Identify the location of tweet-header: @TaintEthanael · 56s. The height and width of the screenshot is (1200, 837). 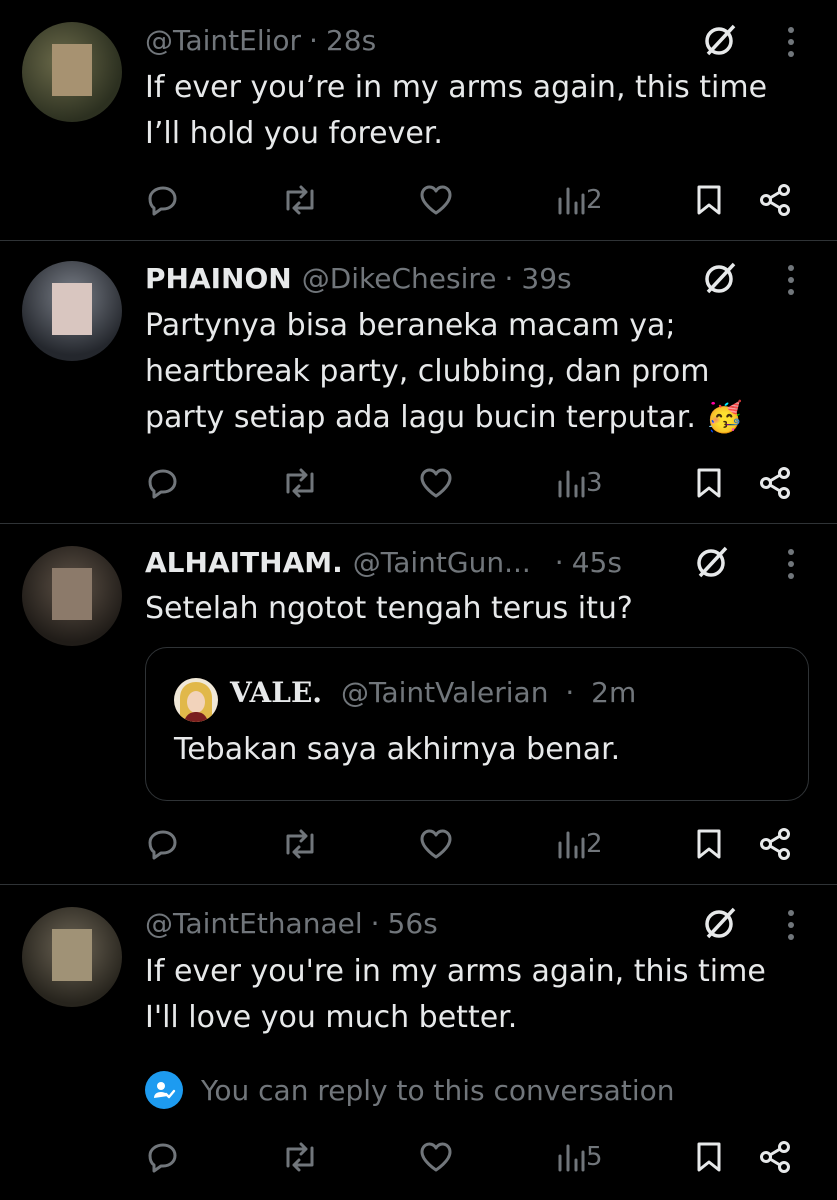
(291, 923).